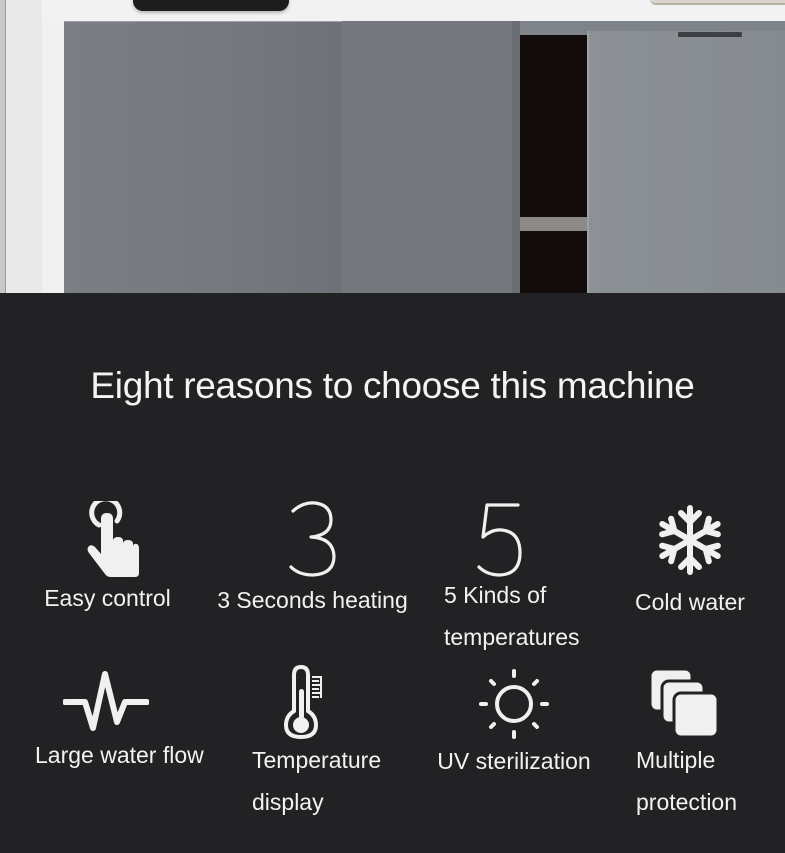 This screenshot has height=853, width=785. I want to click on cabinet-shelf, so click(554, 224).